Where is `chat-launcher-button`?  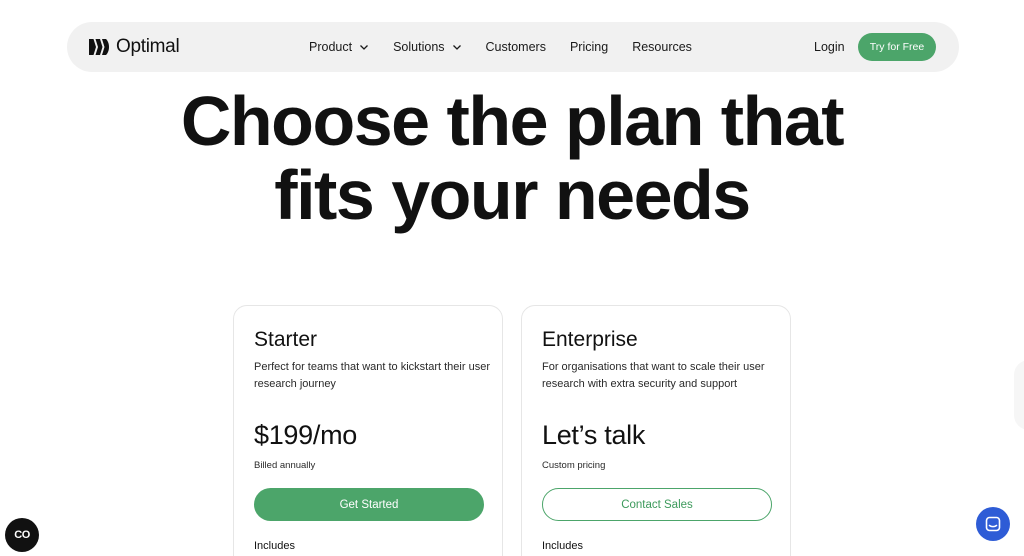 chat-launcher-button is located at coordinates (993, 524).